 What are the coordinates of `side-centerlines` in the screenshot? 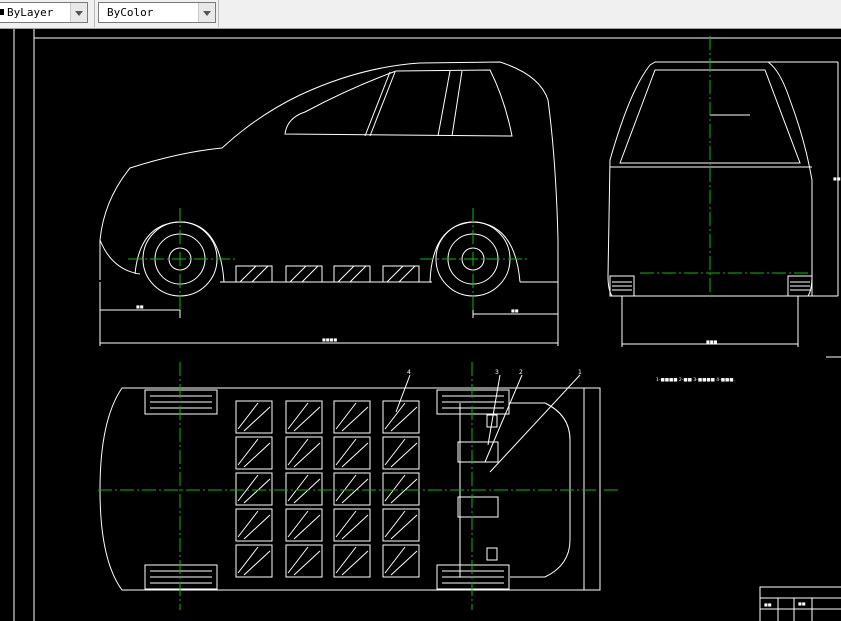 It's located at (329, 260).